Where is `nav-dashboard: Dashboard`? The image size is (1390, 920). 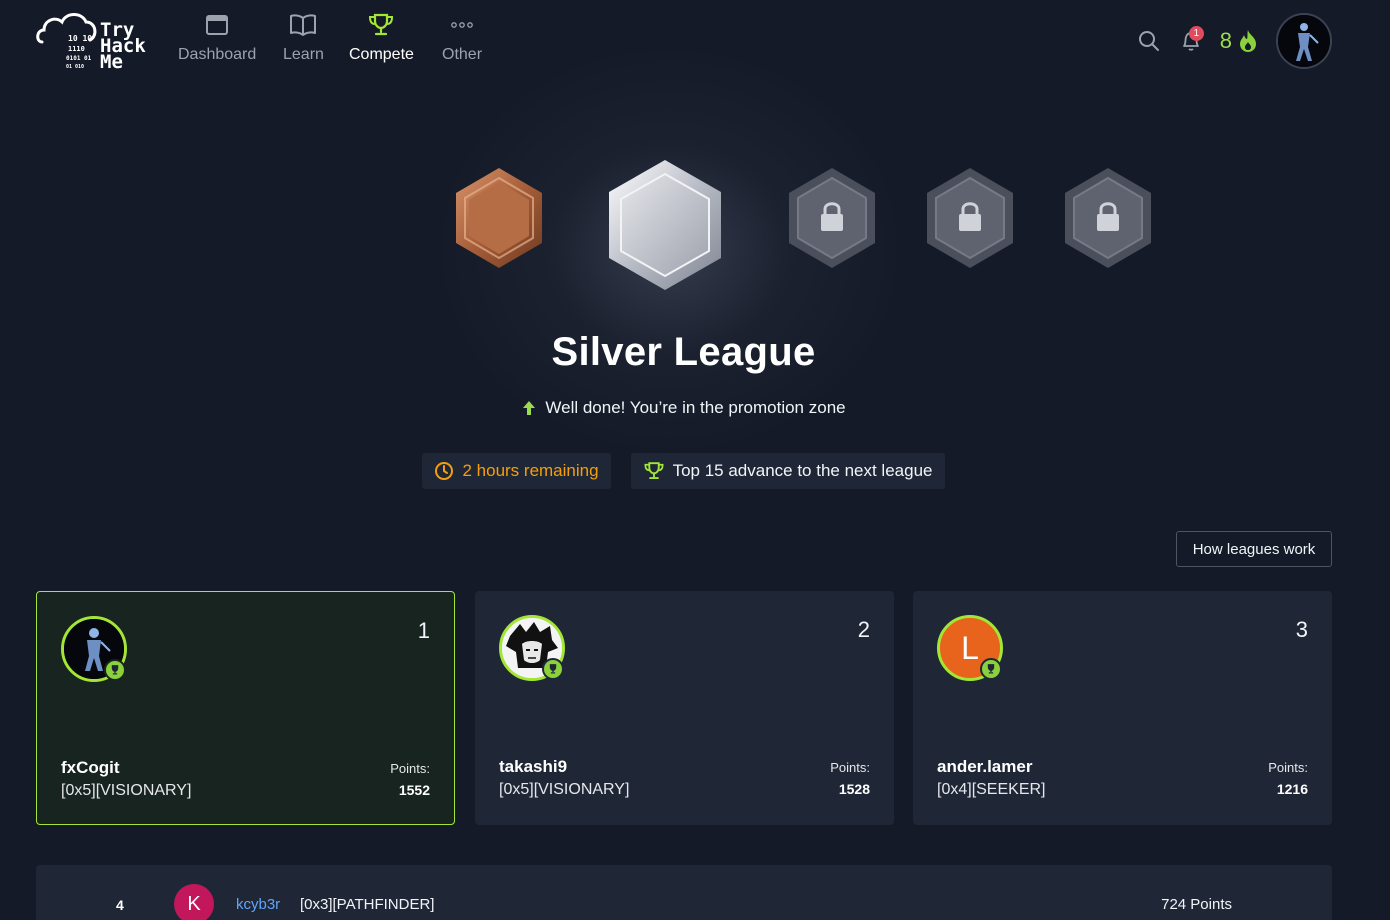
nav-dashboard: Dashboard is located at coordinates (217, 38).